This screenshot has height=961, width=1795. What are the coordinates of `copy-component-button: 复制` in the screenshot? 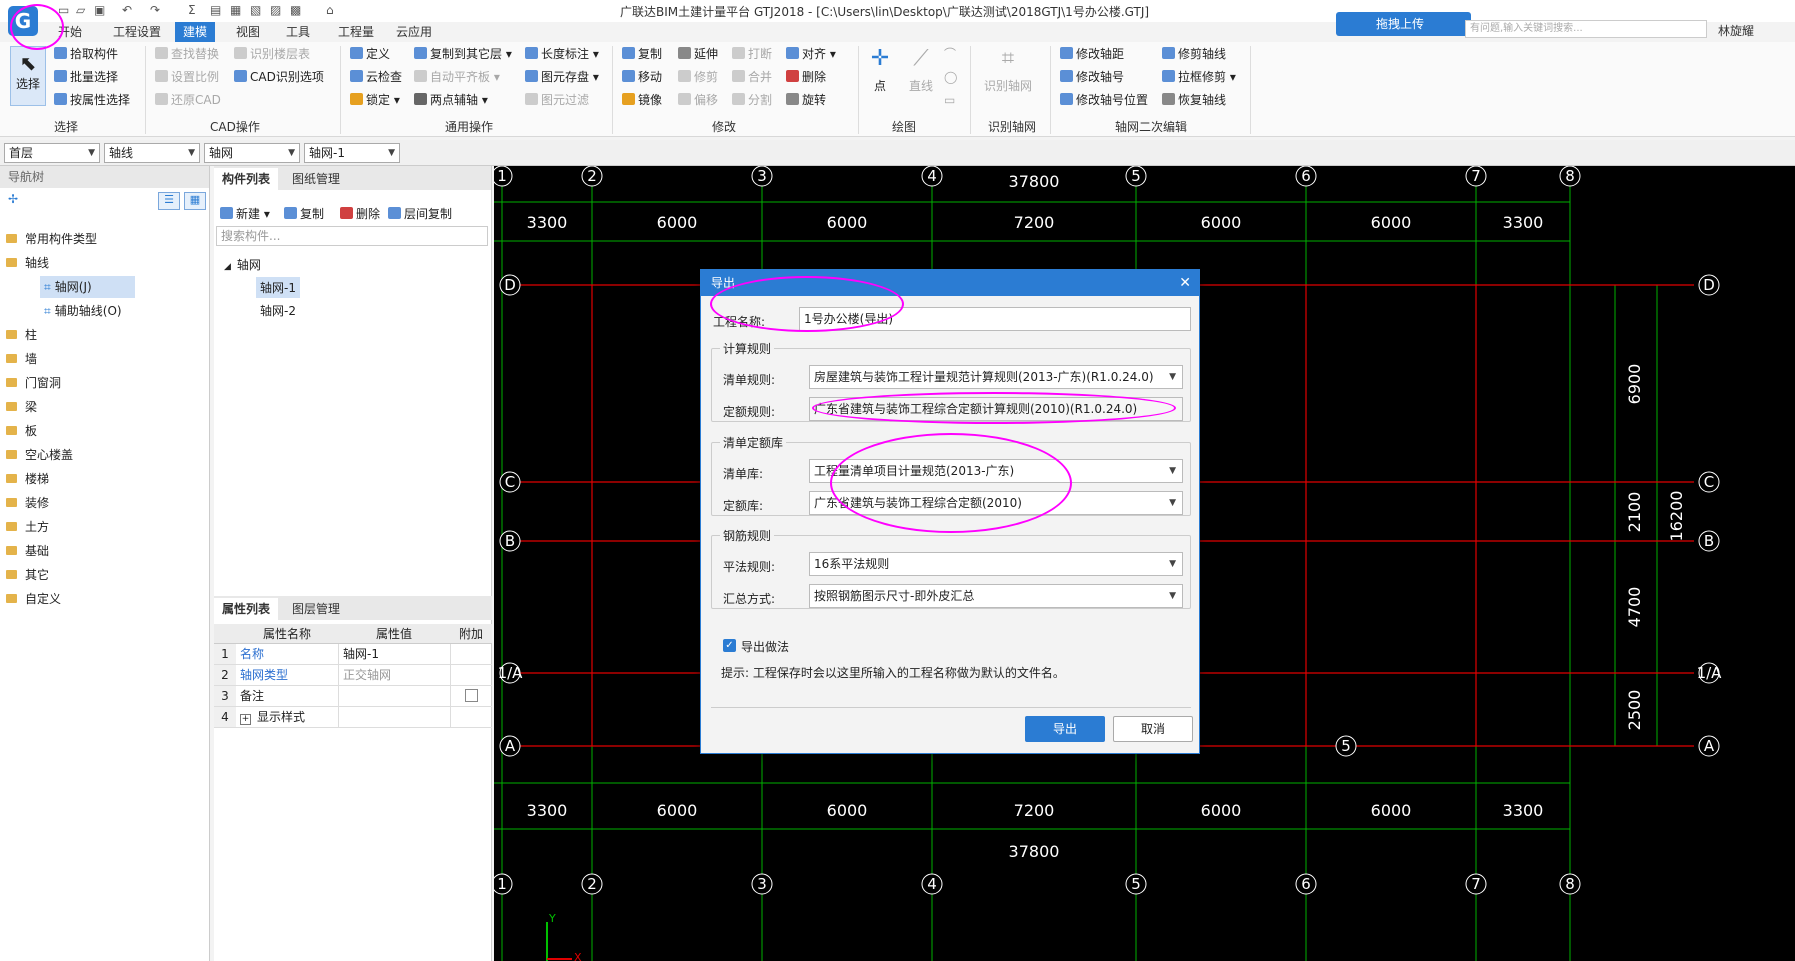 It's located at (304, 214).